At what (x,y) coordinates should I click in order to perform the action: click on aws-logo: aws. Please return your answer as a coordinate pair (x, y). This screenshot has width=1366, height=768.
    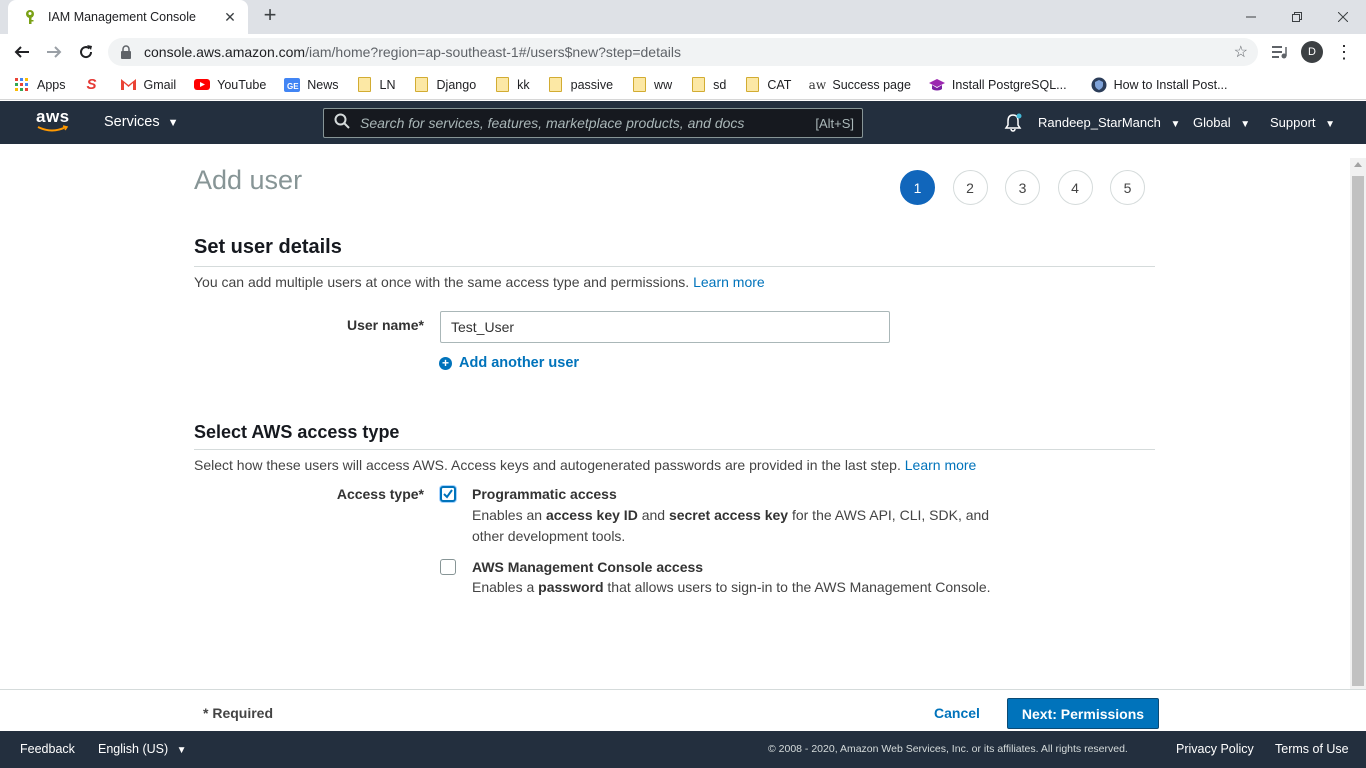
    Looking at the image, I should click on (53, 121).